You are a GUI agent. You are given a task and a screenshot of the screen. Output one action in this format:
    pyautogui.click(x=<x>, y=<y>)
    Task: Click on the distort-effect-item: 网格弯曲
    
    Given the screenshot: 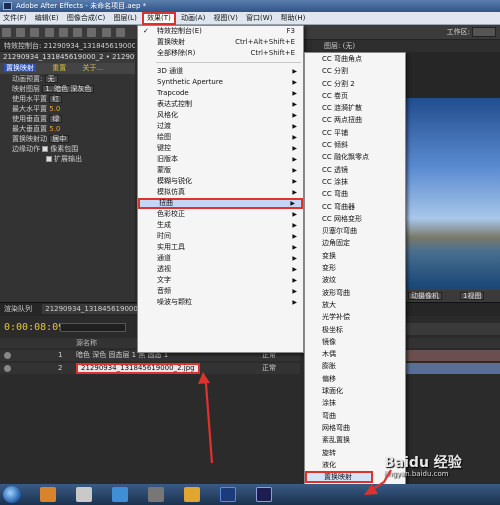 What is the action you would take?
    pyautogui.click(x=355, y=428)
    